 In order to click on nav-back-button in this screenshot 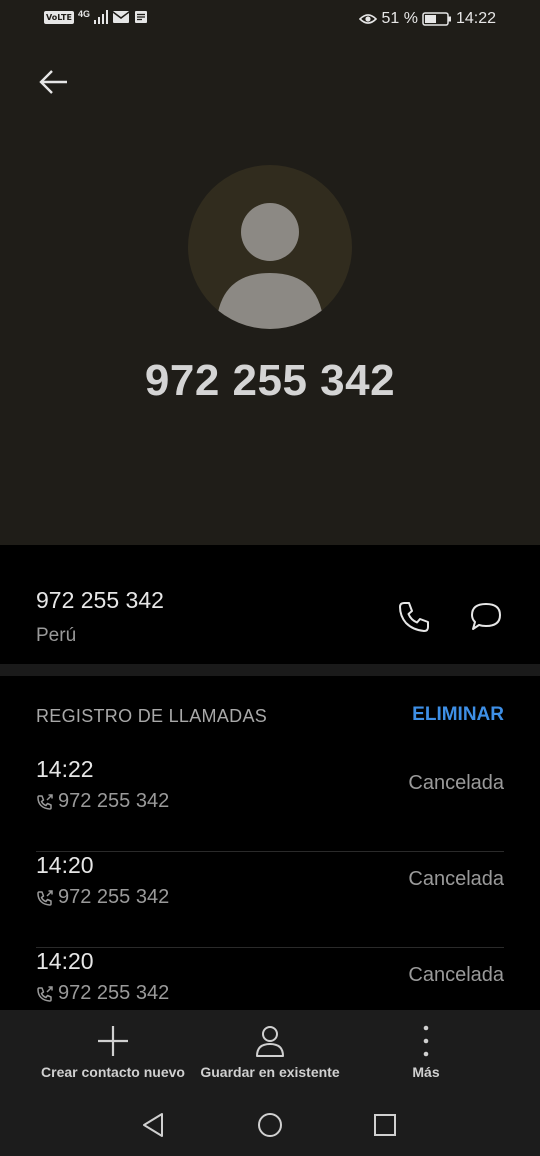, I will do `click(154, 1125)`.